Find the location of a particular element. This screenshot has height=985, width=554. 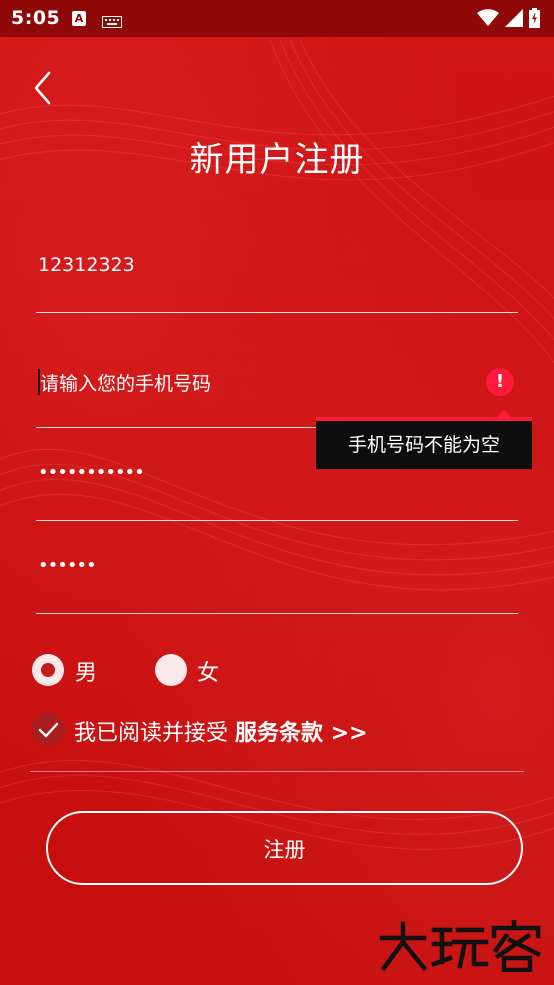

agreement-prefix: 我已阅读并接受 is located at coordinates (154, 733).